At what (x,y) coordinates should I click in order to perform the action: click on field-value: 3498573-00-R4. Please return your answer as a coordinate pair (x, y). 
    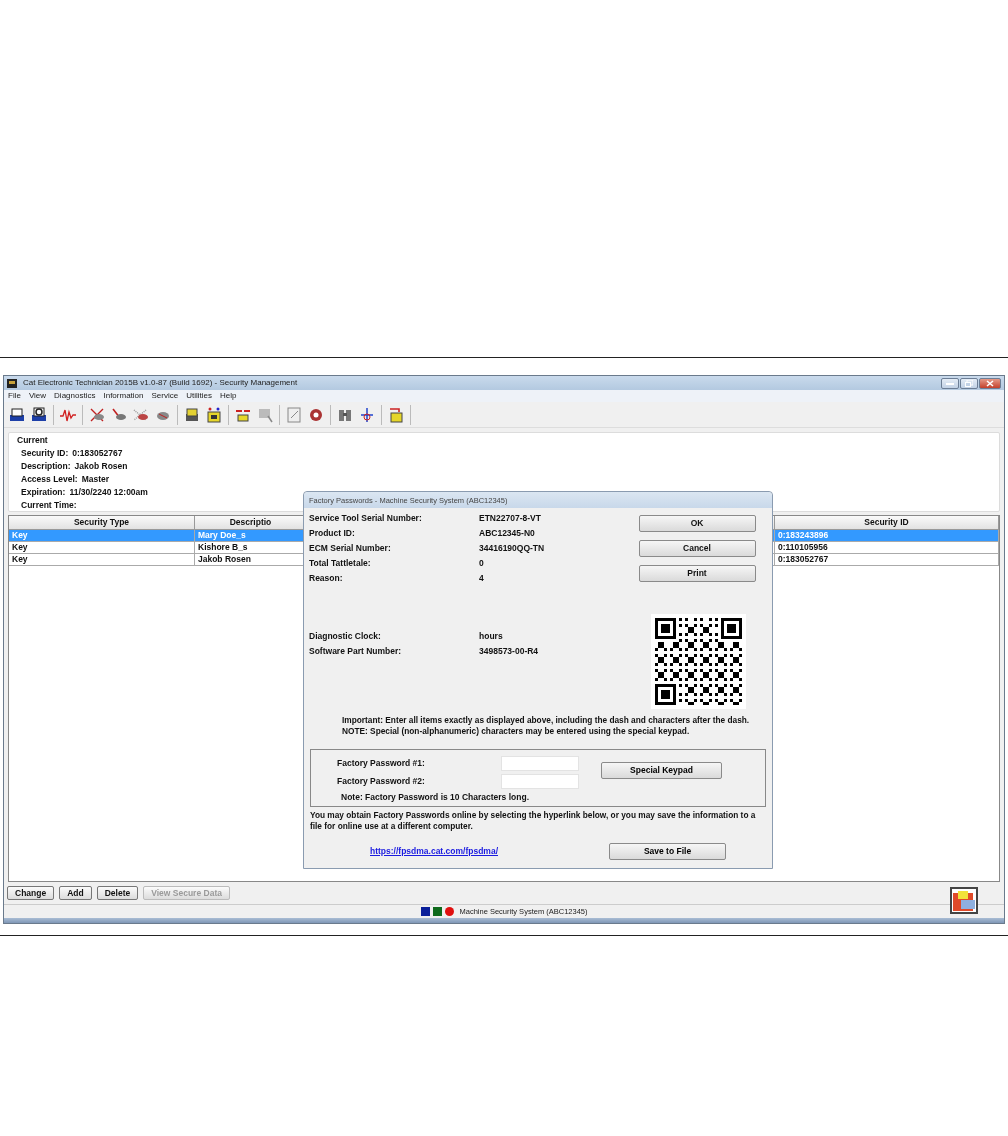
    Looking at the image, I should click on (509, 651).